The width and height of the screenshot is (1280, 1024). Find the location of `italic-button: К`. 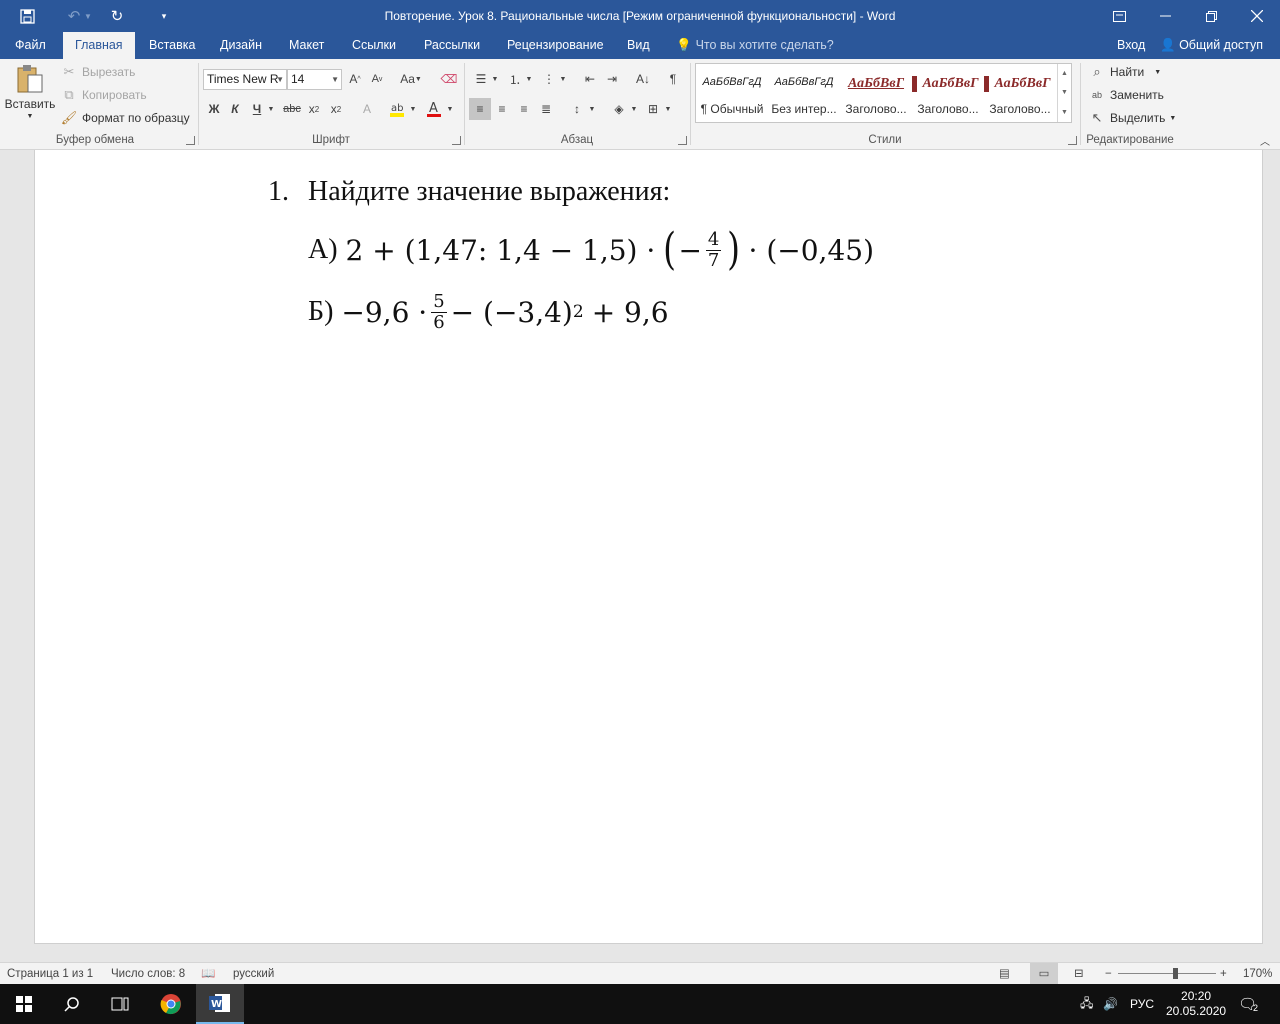

italic-button: К is located at coordinates (235, 109).